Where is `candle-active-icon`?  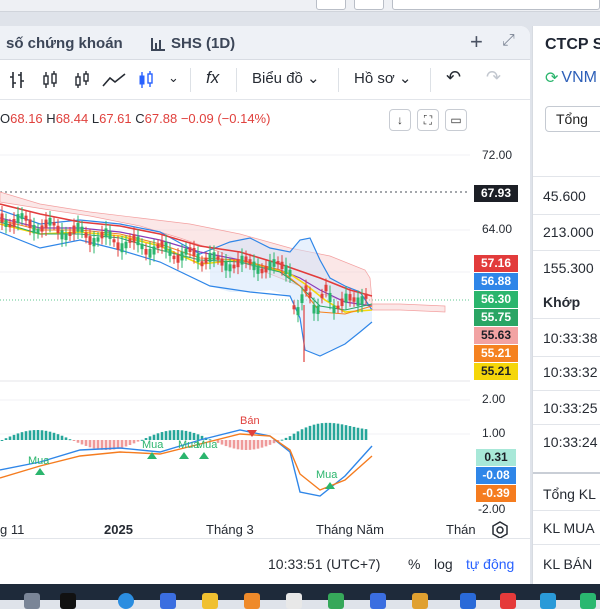 candle-active-icon is located at coordinates (146, 80).